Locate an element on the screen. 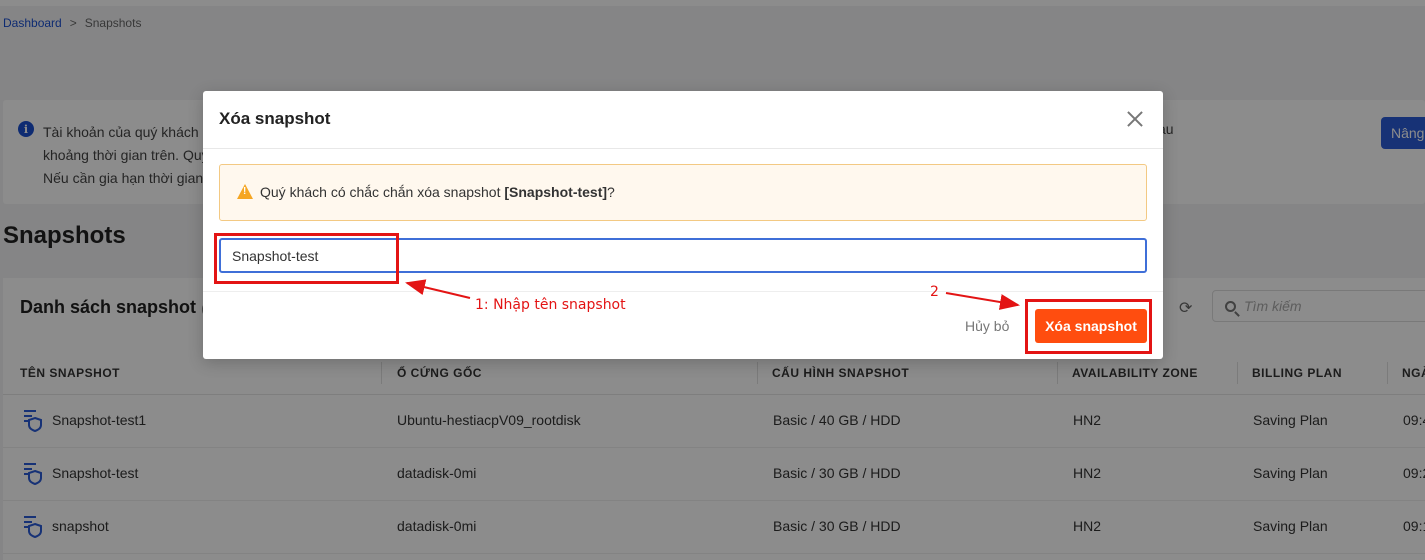 The height and width of the screenshot is (560, 1425). dialog-footer: Hủy bỏ Xóa snapshot is located at coordinates (683, 325).